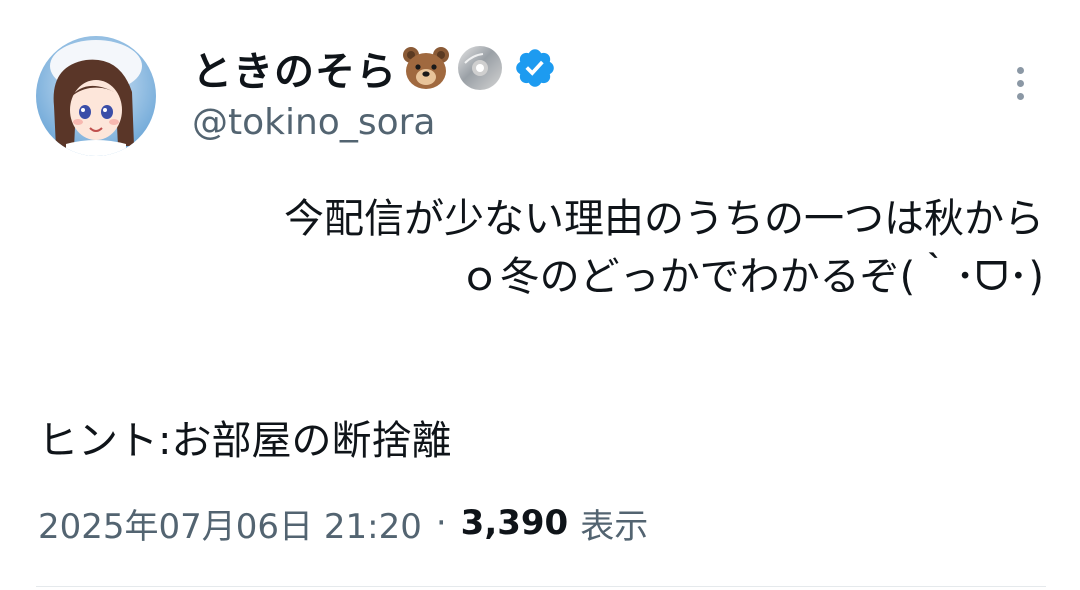 The width and height of the screenshot is (1080, 590). Describe the element at coordinates (313, 122) in the screenshot. I see `user-handle: @tokino_sora` at that location.